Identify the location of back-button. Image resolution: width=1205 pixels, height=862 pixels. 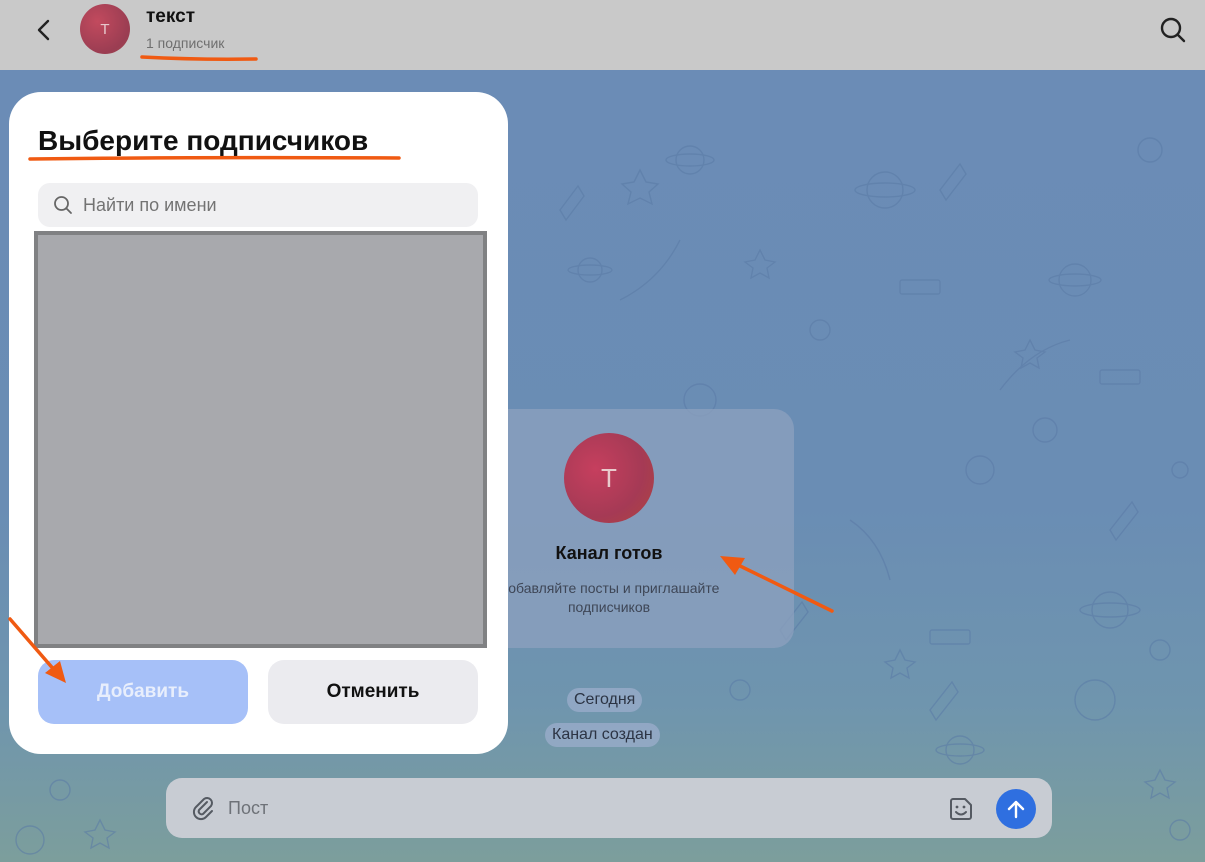
(44, 30).